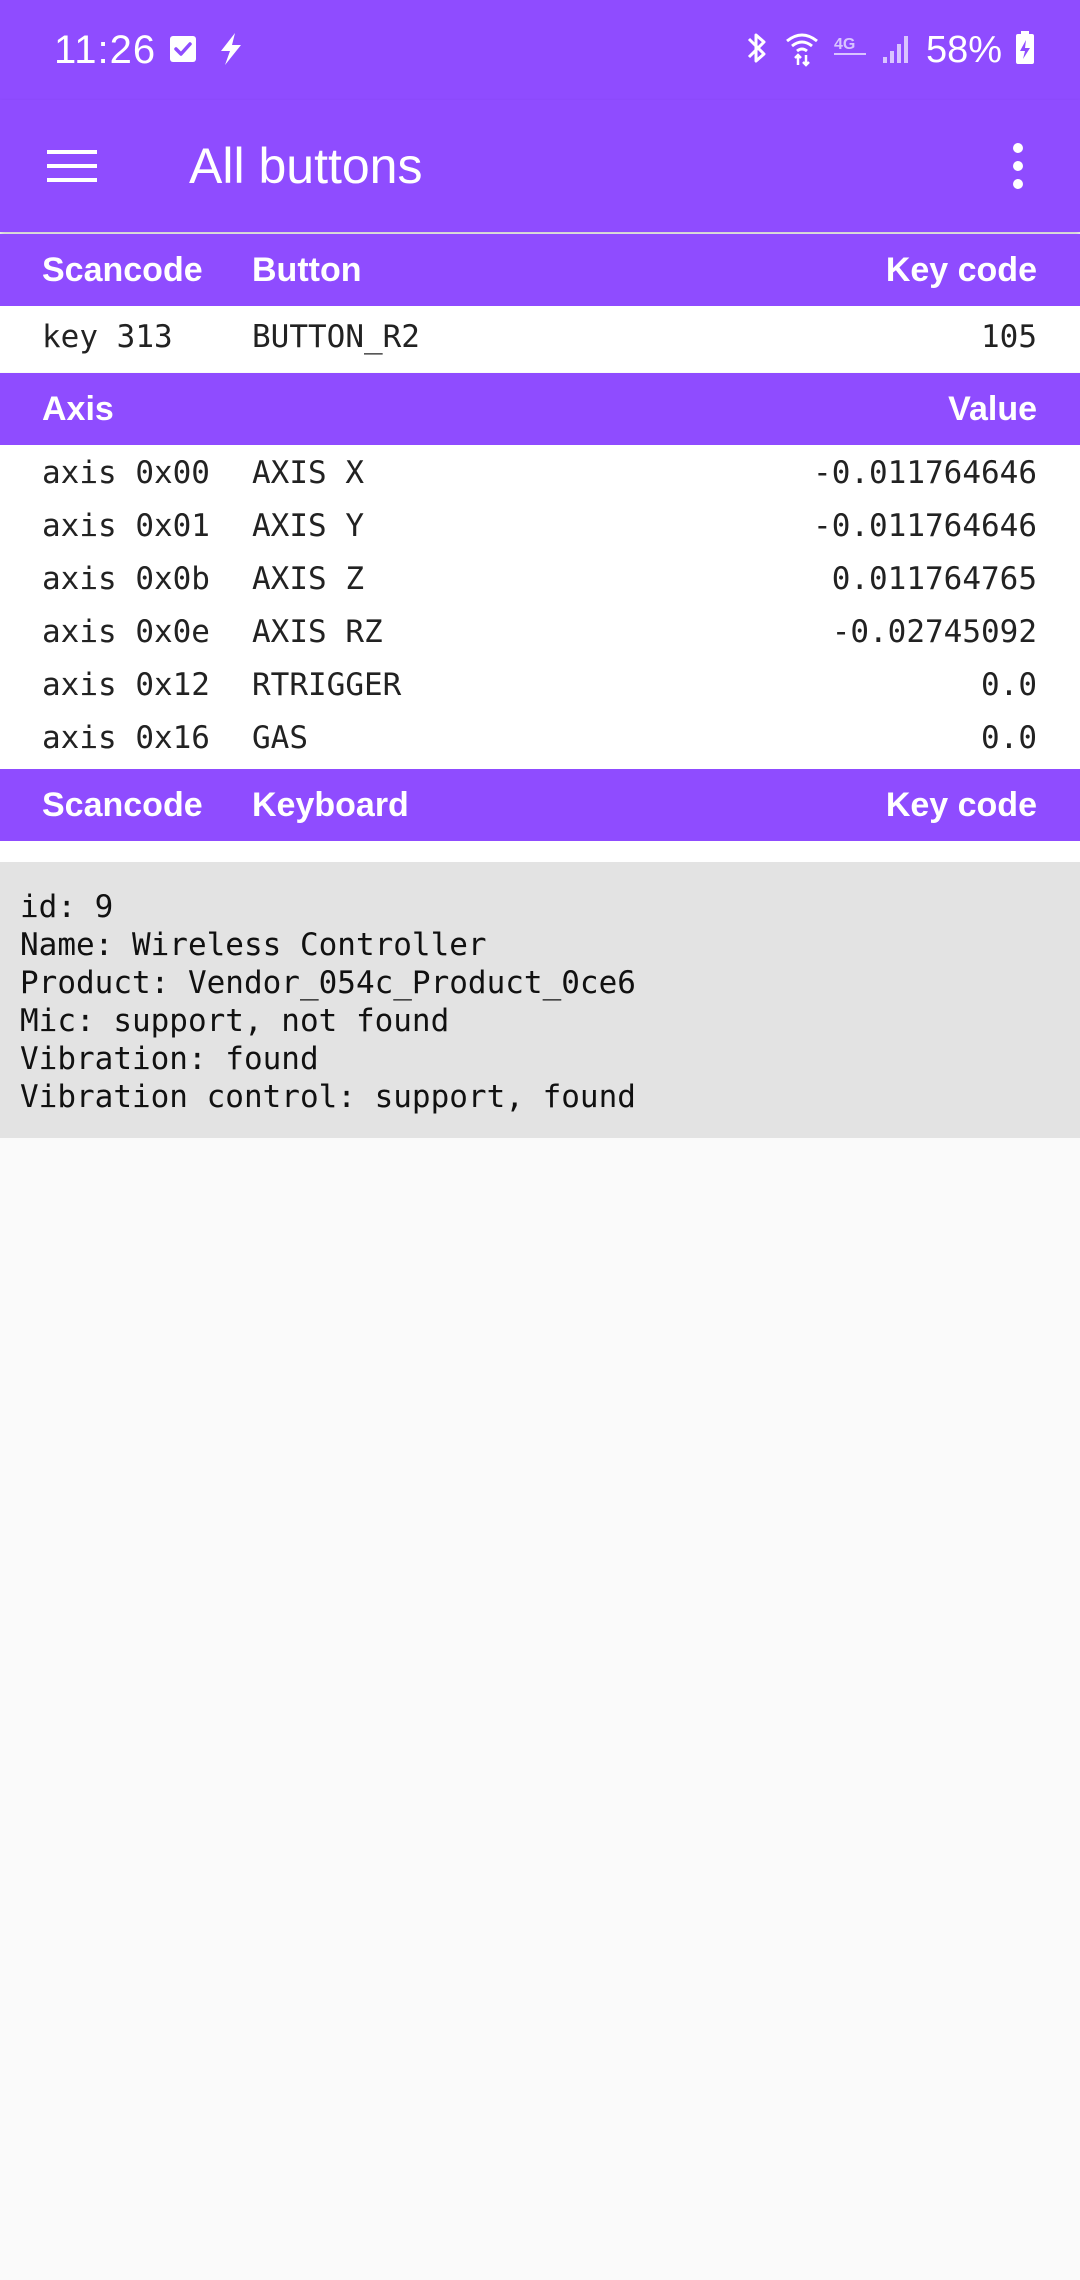 This screenshot has width=1080, height=2280. Describe the element at coordinates (540, 270) in the screenshot. I see `buttons-table-header: Scancode Button Key code` at that location.